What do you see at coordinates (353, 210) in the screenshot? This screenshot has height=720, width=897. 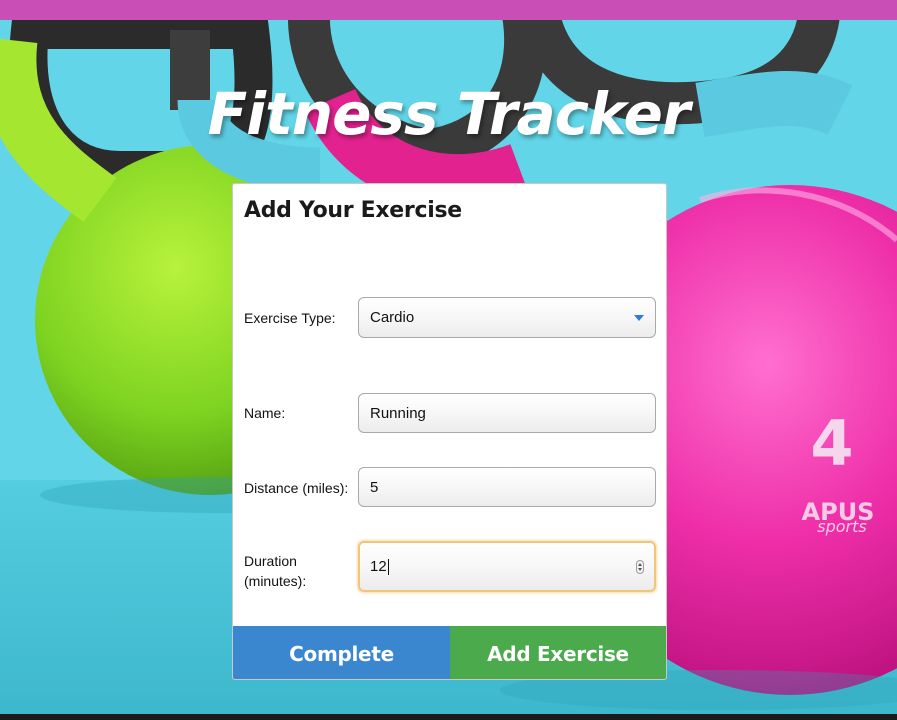 I see `form-heading: Add Your Exercise` at bounding box center [353, 210].